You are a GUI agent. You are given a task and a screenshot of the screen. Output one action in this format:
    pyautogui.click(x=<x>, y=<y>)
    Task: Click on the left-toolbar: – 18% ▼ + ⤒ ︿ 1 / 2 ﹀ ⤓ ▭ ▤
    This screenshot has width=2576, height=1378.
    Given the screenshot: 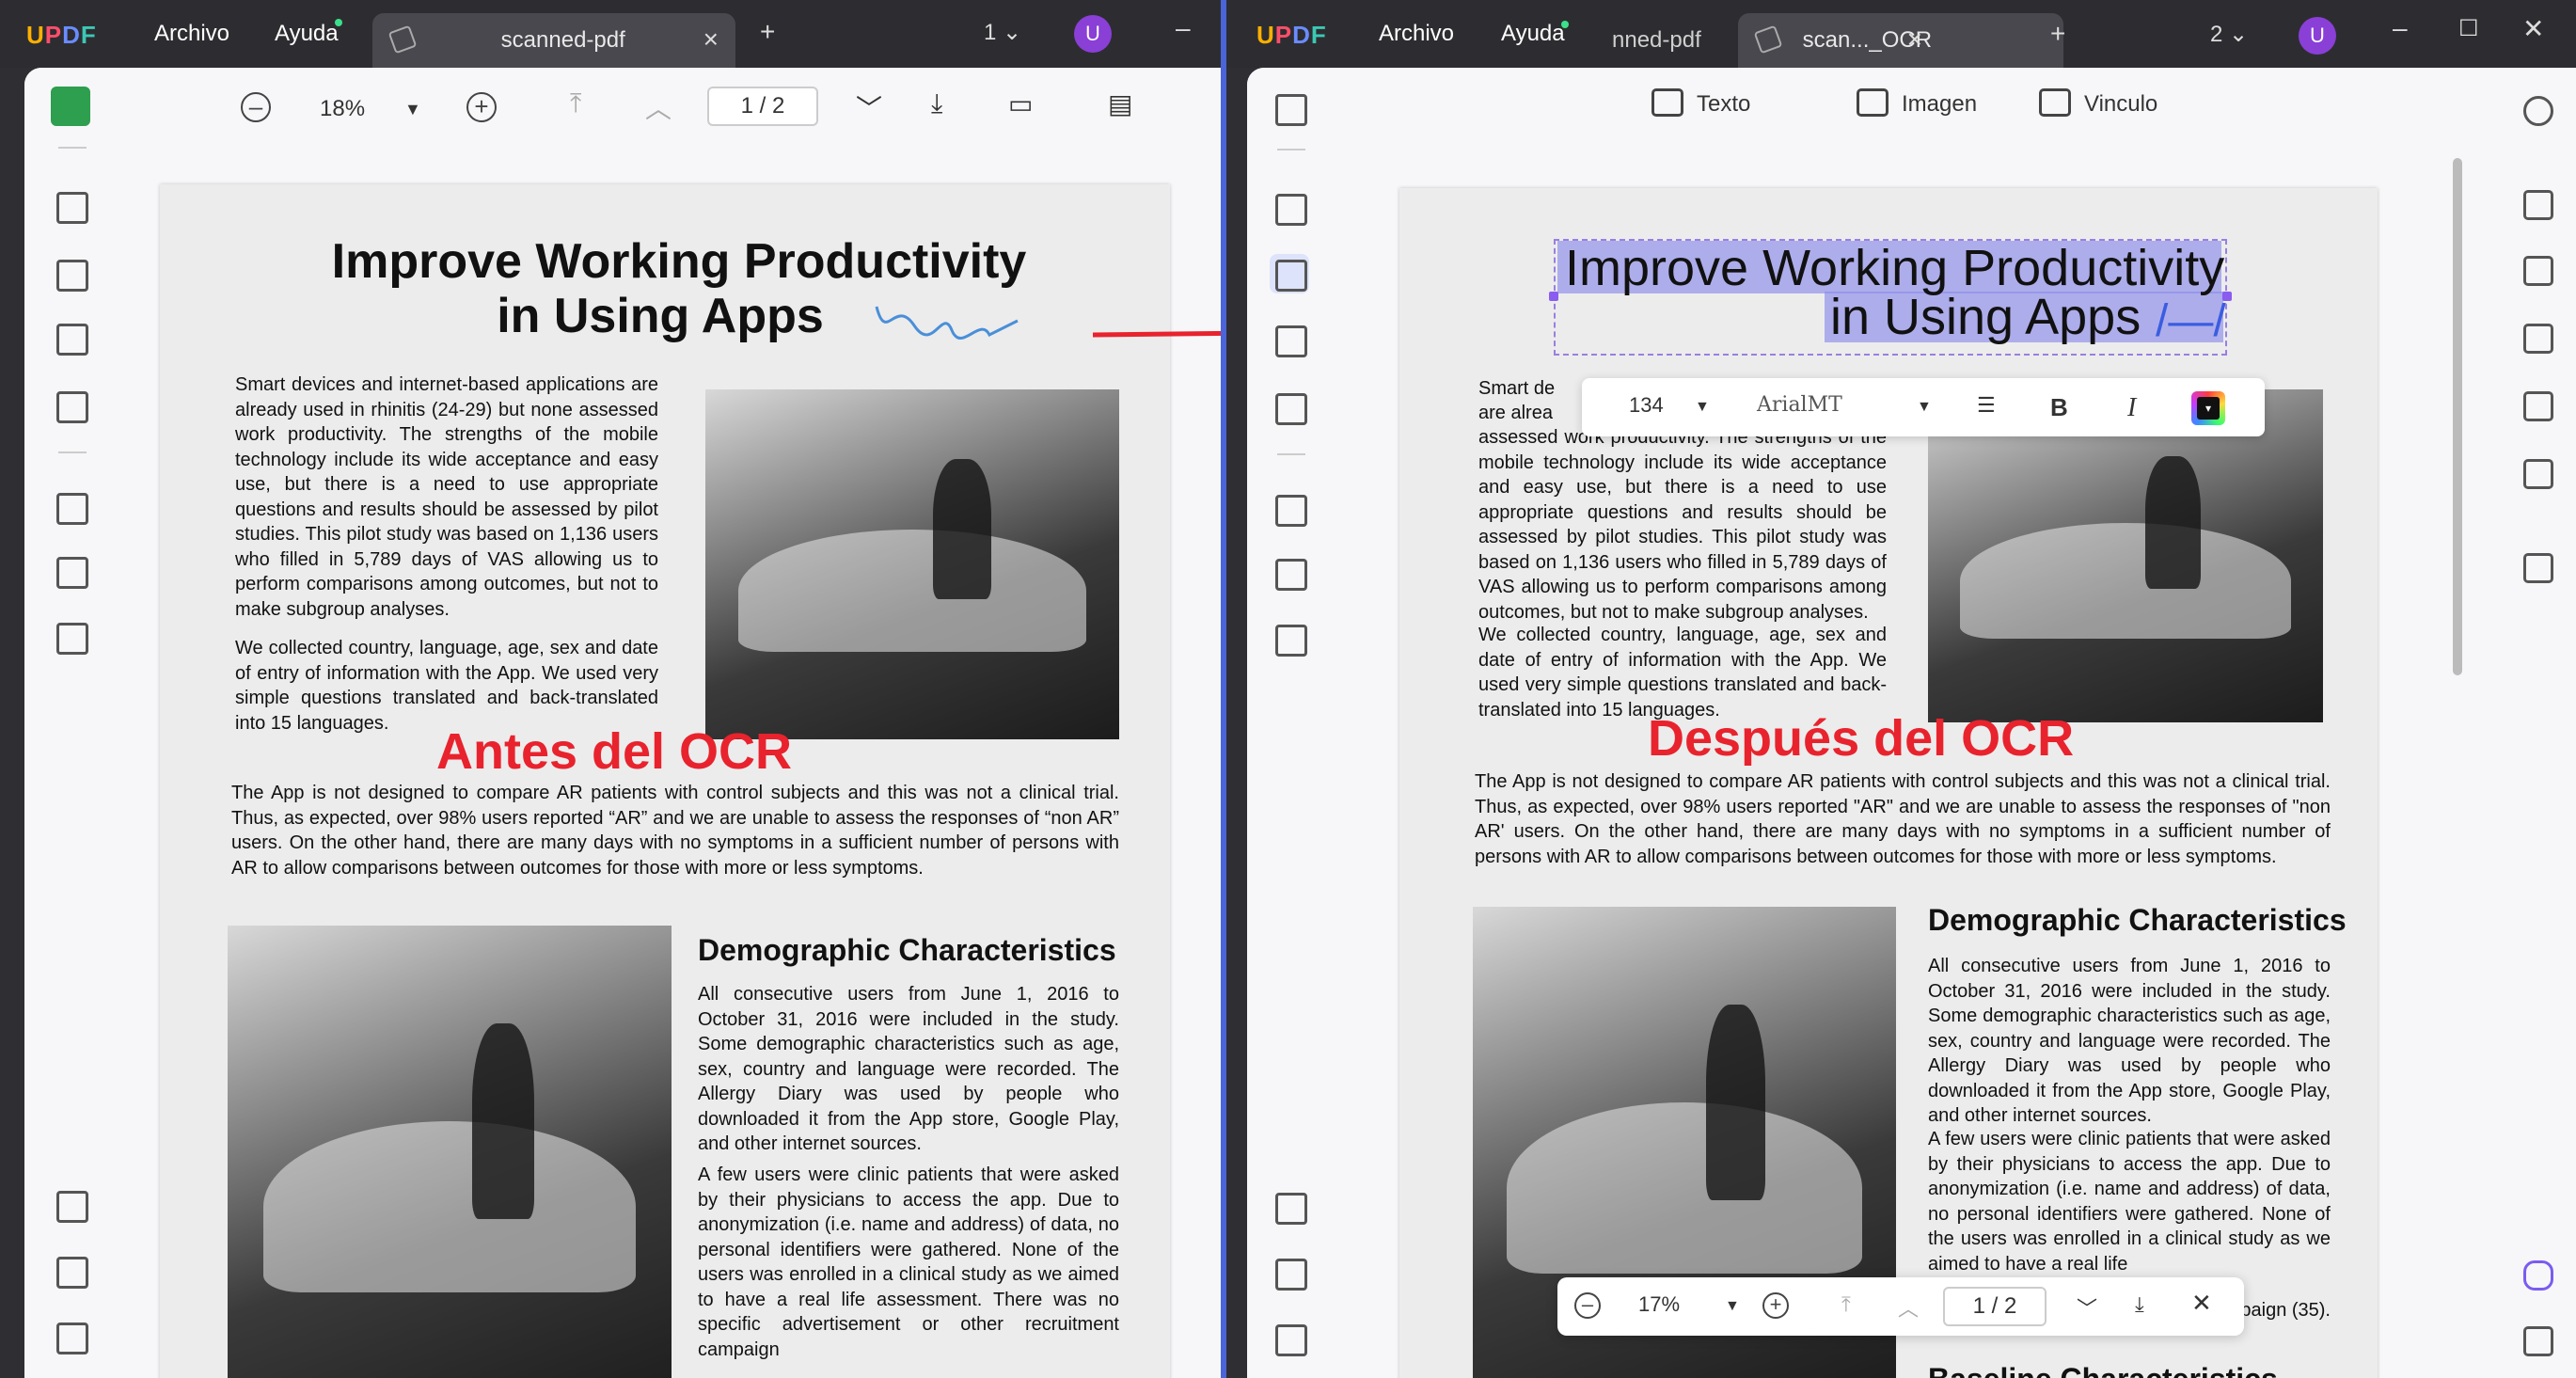 What is the action you would take?
    pyautogui.click(x=670, y=105)
    